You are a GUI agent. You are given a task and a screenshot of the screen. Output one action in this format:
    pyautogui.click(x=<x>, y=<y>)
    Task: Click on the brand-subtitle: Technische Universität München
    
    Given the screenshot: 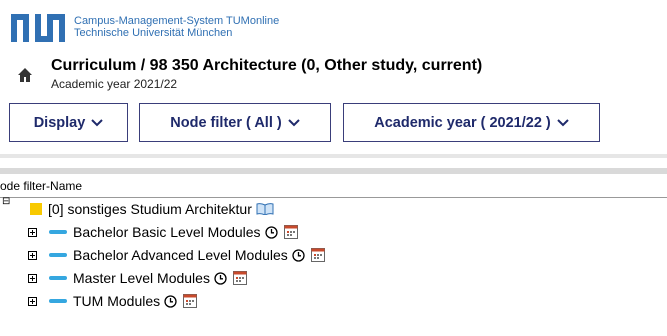 What is the action you would take?
    pyautogui.click(x=153, y=33)
    